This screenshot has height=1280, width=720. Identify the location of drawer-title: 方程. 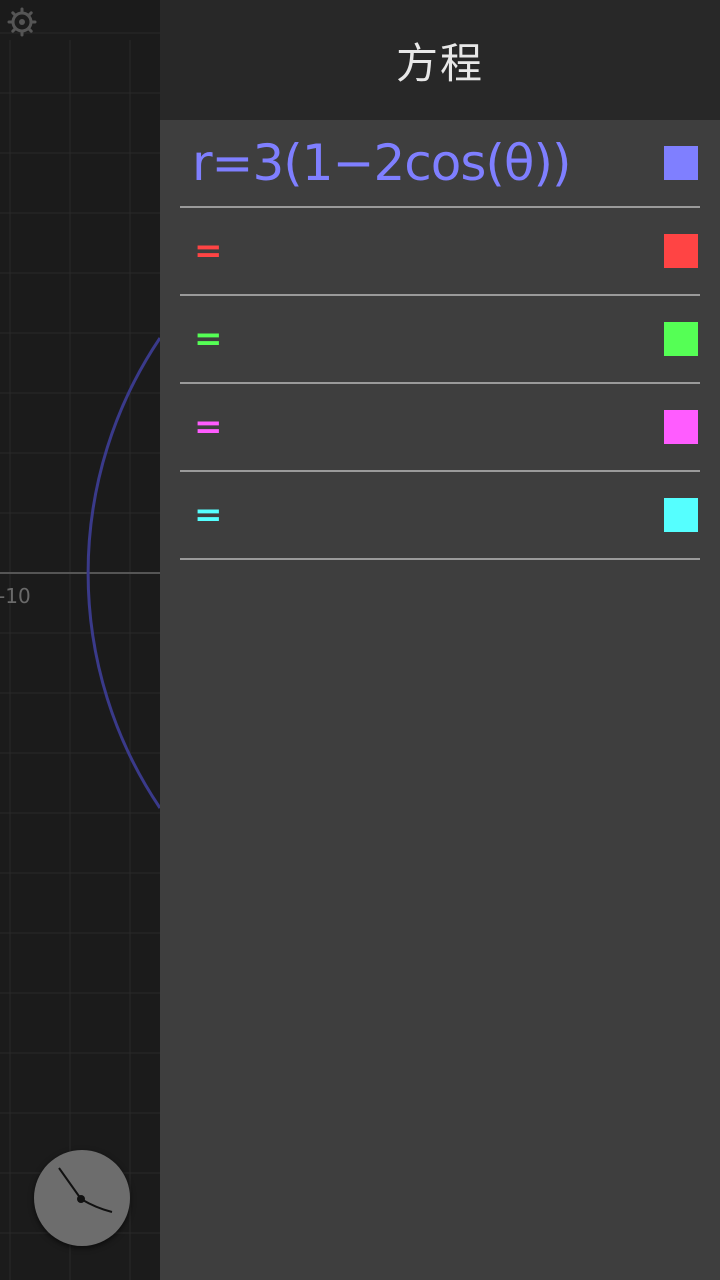
(439, 63).